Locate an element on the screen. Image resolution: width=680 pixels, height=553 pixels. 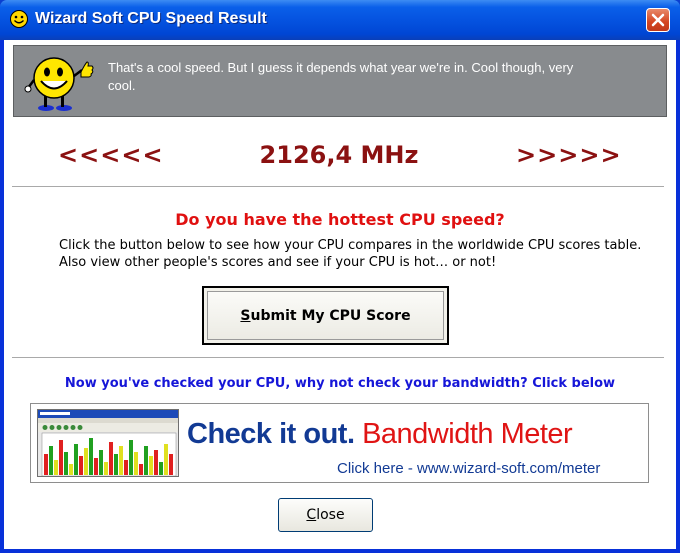
close-icon is located at coordinates (658, 20).